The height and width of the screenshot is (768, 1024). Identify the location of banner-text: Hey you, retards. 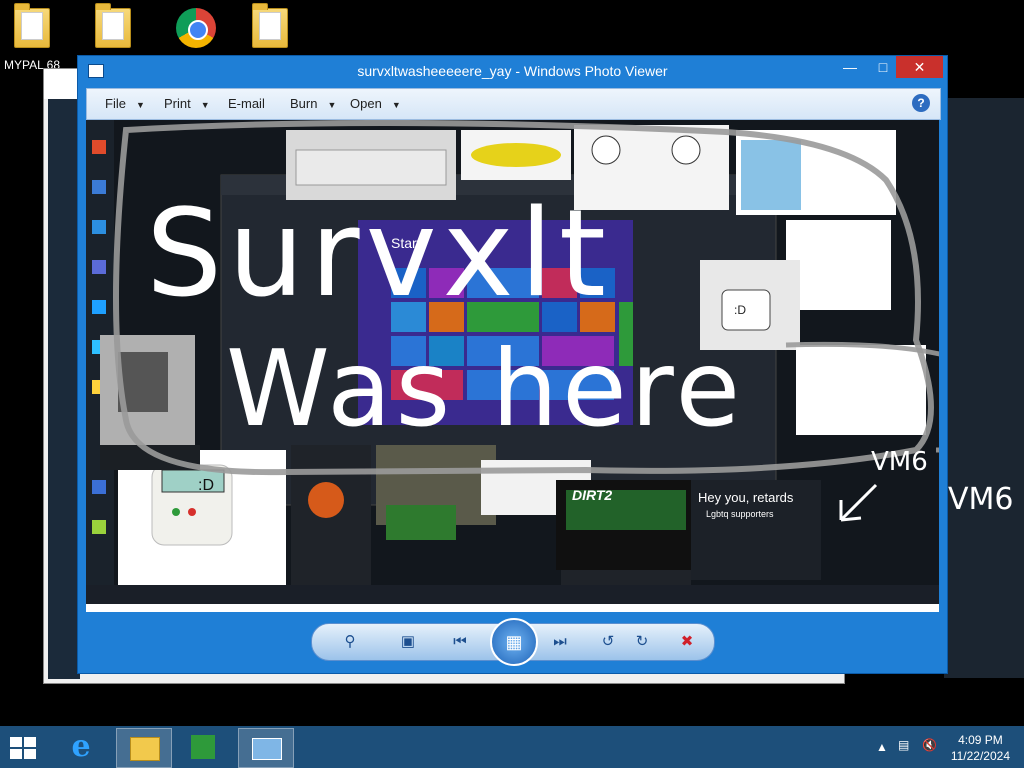
(746, 497).